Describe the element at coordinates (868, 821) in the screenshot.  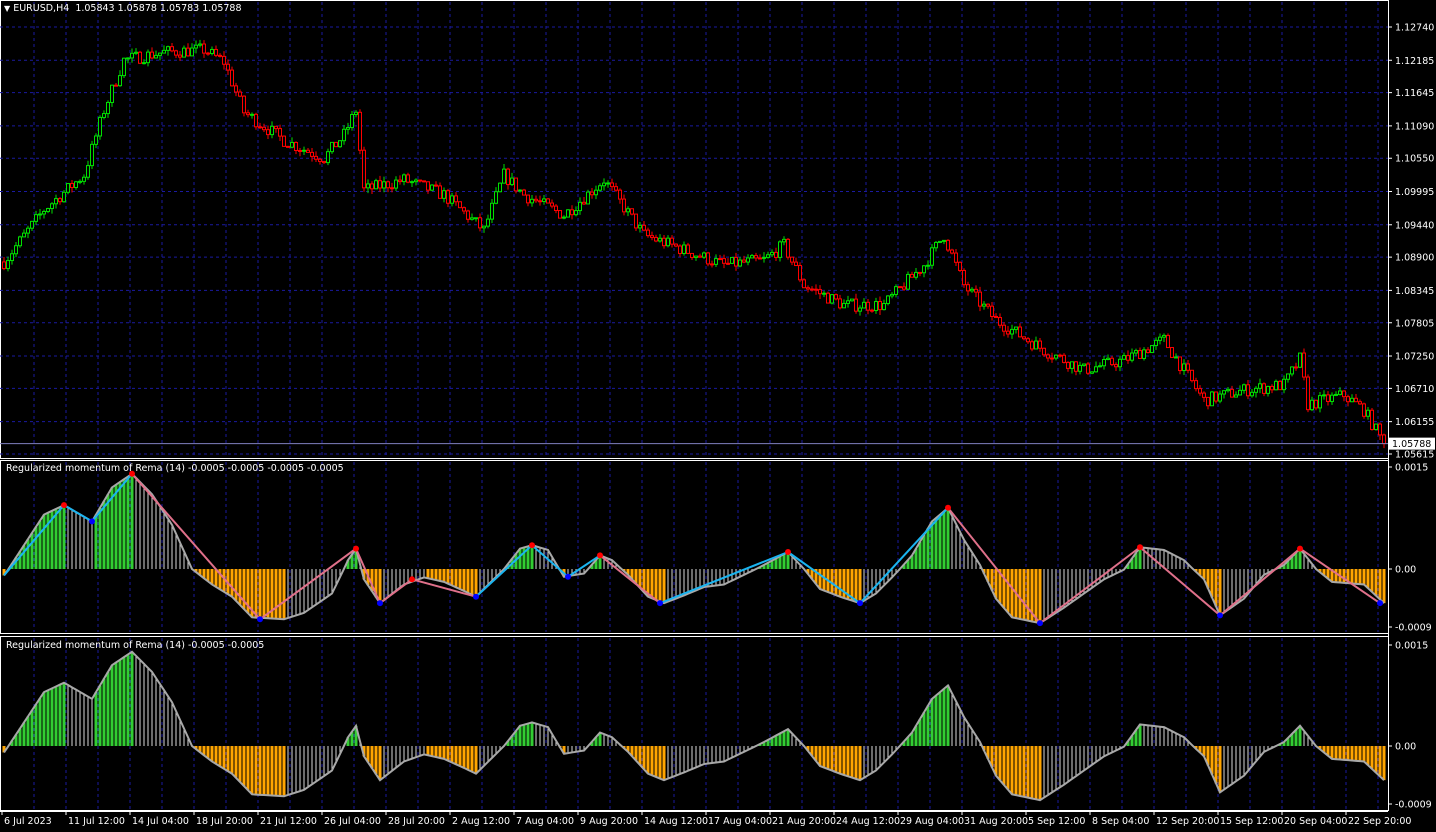
I see `time-tick-label: 24 Aug 12:00` at that location.